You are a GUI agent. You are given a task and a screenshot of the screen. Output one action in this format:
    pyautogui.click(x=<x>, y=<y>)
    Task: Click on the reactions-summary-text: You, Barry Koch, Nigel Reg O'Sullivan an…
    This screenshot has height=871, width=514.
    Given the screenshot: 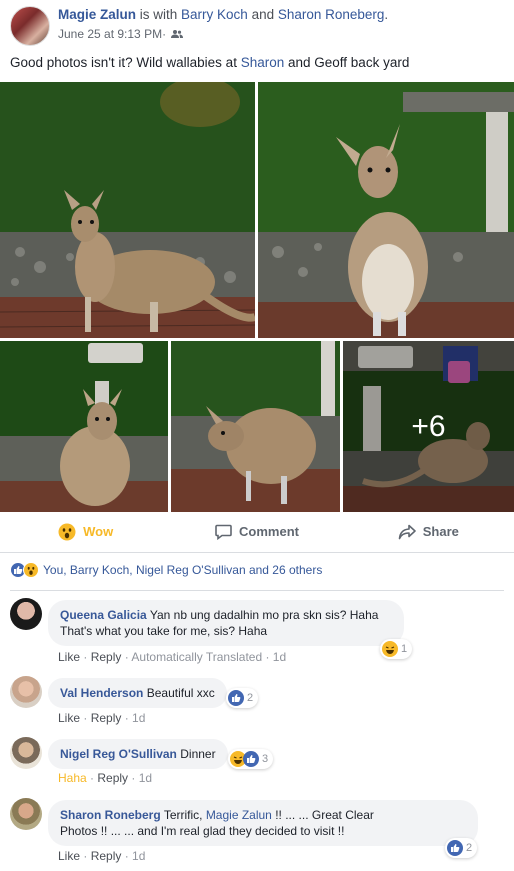 What is the action you would take?
    pyautogui.click(x=183, y=570)
    